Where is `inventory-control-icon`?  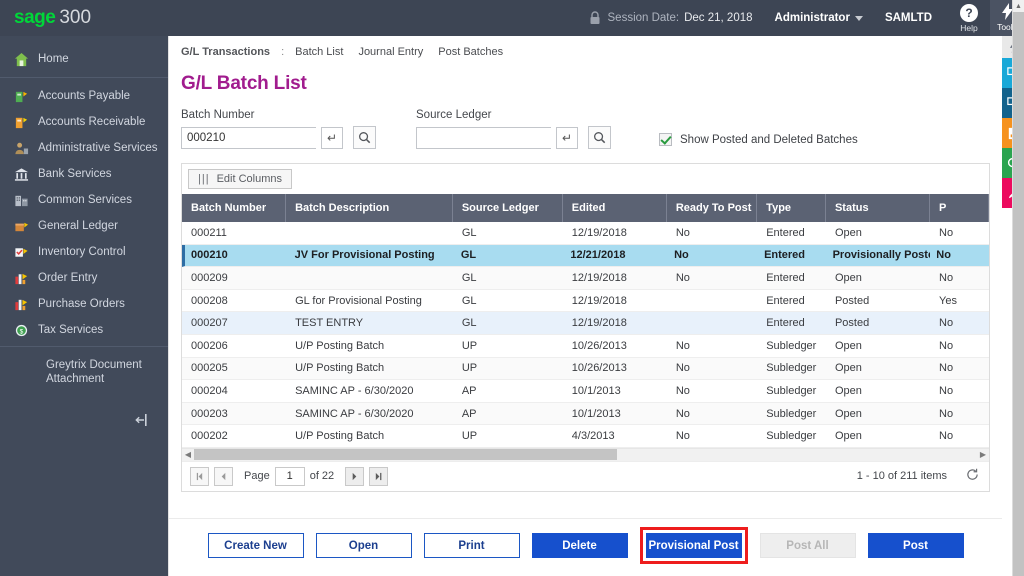 inventory-control-icon is located at coordinates (21, 252).